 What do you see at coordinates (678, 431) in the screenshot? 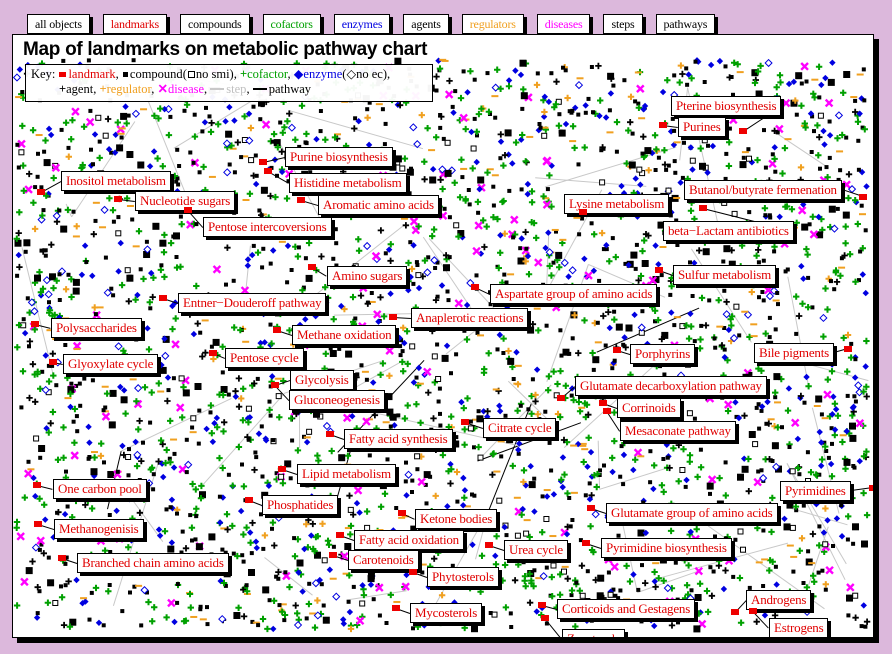
I see `landmark-label-text: Mesaconate pathway` at bounding box center [678, 431].